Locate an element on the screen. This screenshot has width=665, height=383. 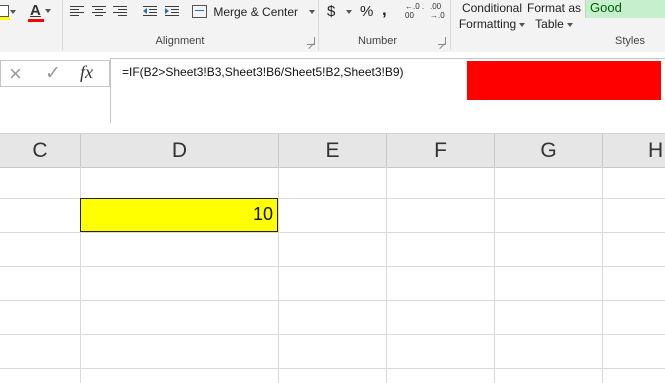
currency-icon: $ is located at coordinates (331, 11).